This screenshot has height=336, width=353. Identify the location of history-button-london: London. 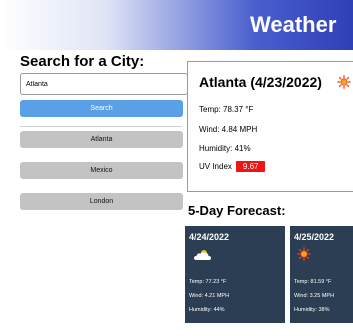
(101, 201).